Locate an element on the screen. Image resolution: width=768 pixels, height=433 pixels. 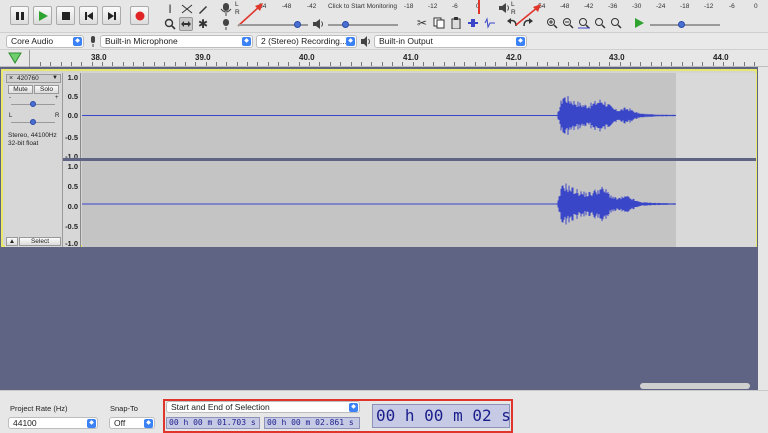
skip-to-start-button is located at coordinates (88, 15).